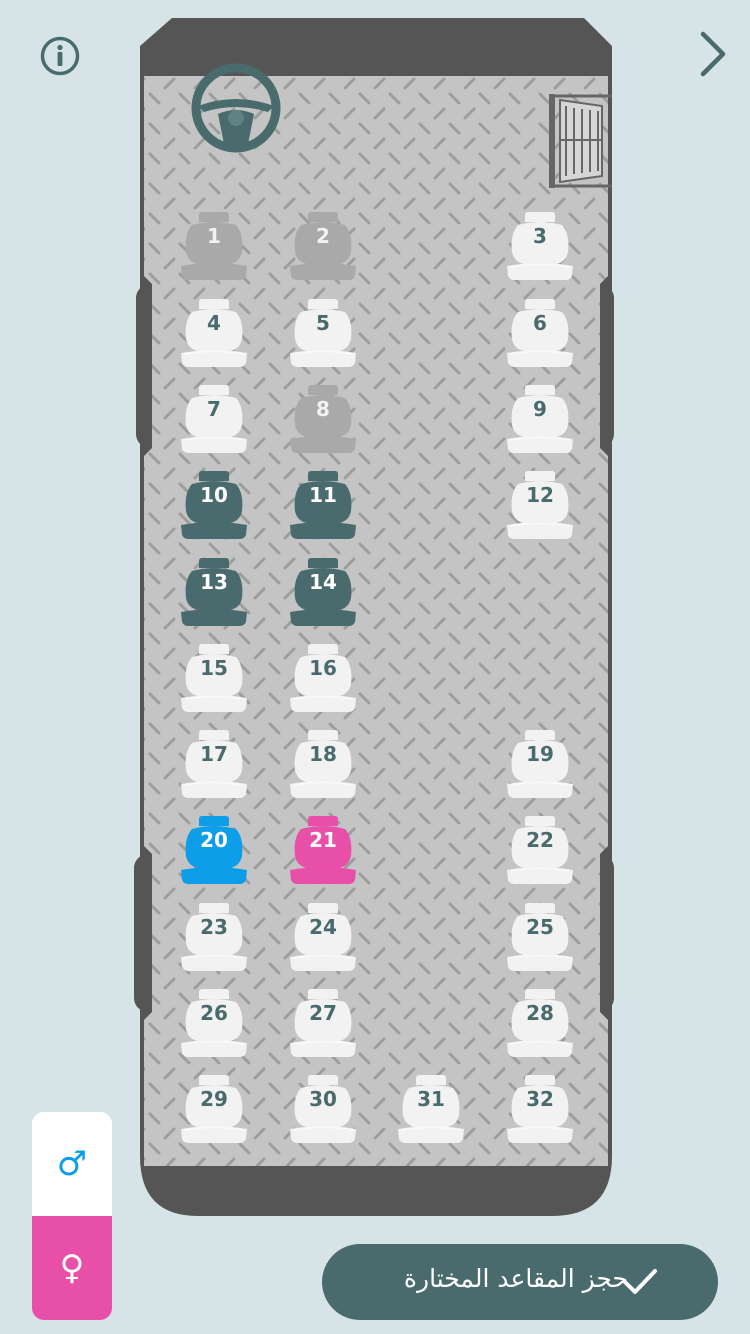 This screenshot has width=750, height=1334. I want to click on seat-9: 9, so click(540, 419).